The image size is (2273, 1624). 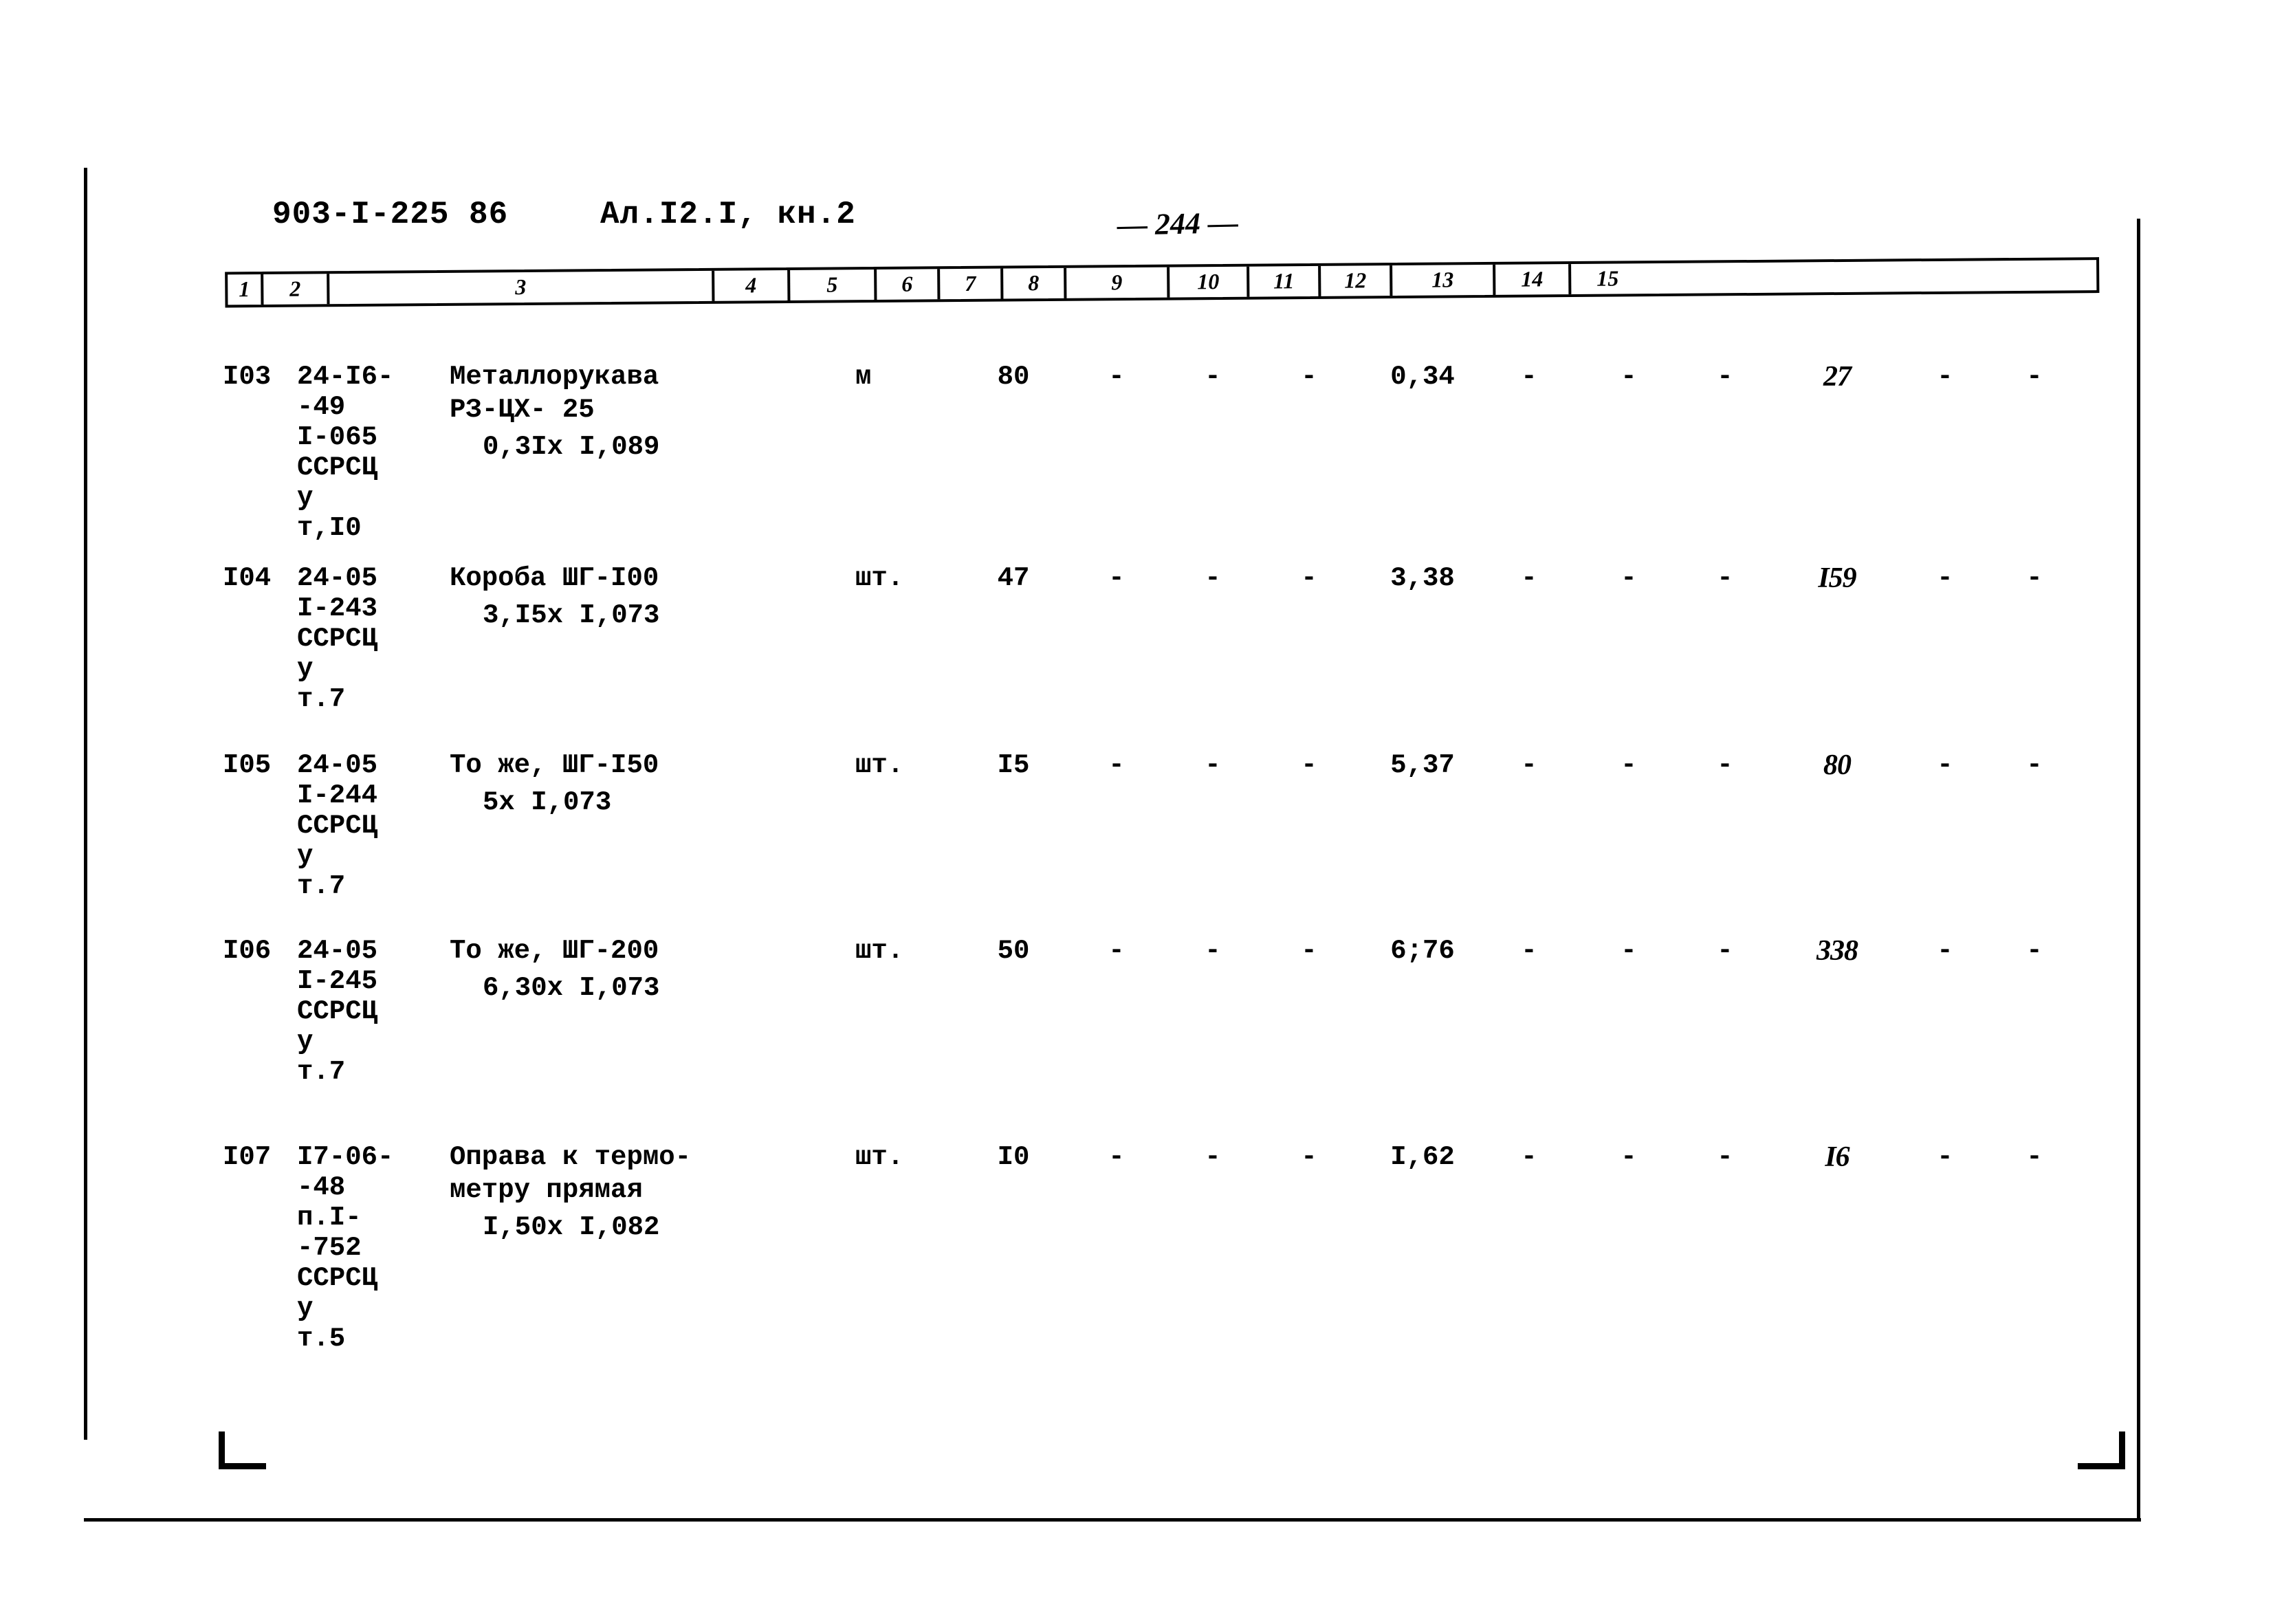 I want to click on column-header-4: 4, so click(x=753, y=285).